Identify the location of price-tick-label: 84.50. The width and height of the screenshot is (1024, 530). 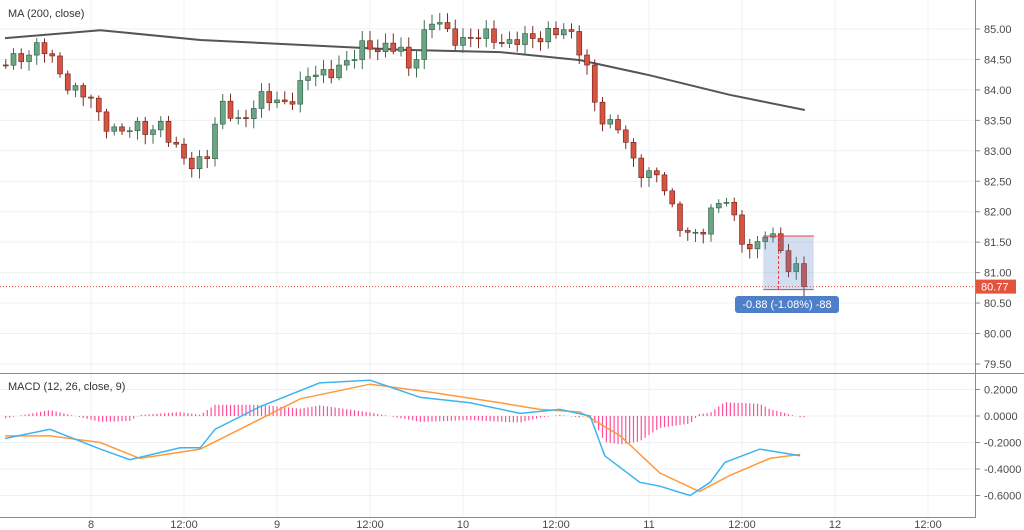
(998, 60).